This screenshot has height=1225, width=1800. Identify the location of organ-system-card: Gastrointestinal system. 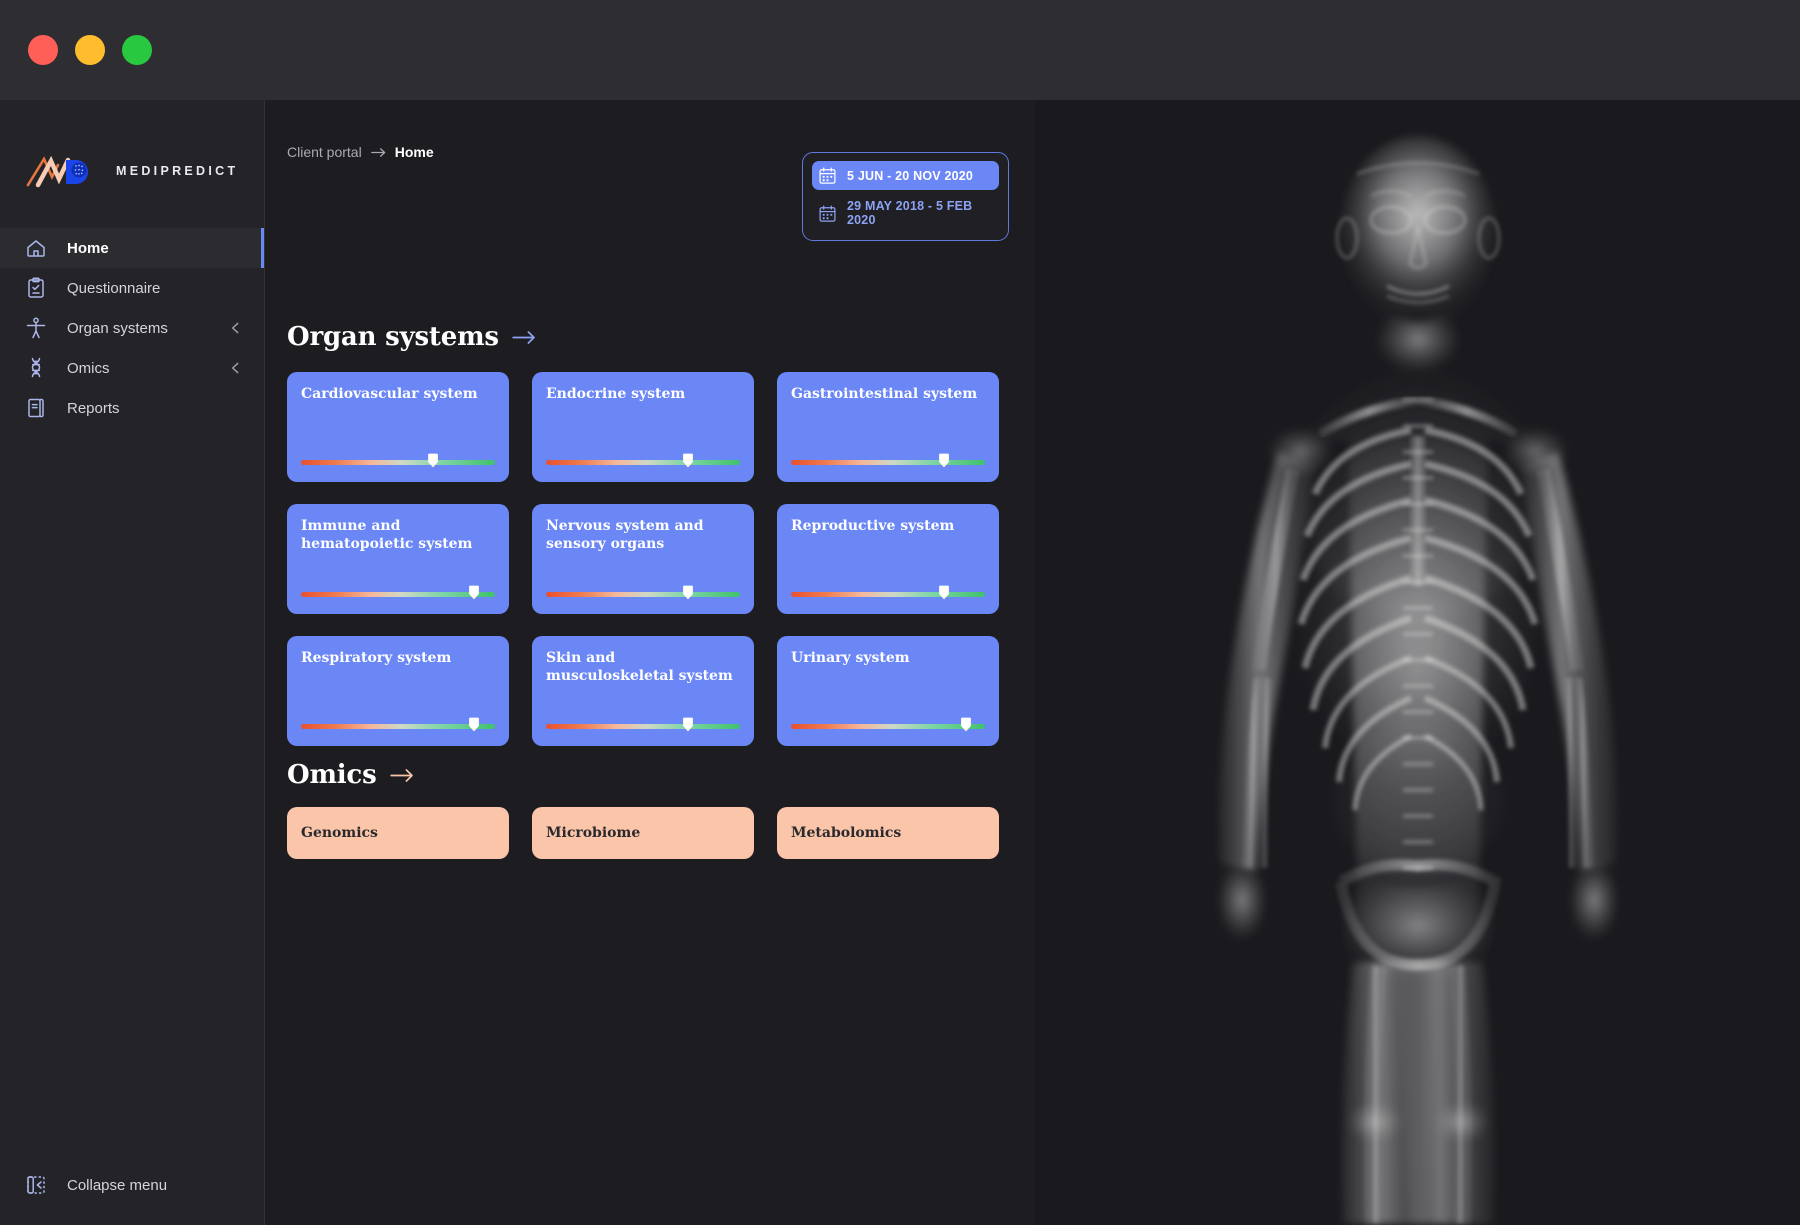
(888, 427).